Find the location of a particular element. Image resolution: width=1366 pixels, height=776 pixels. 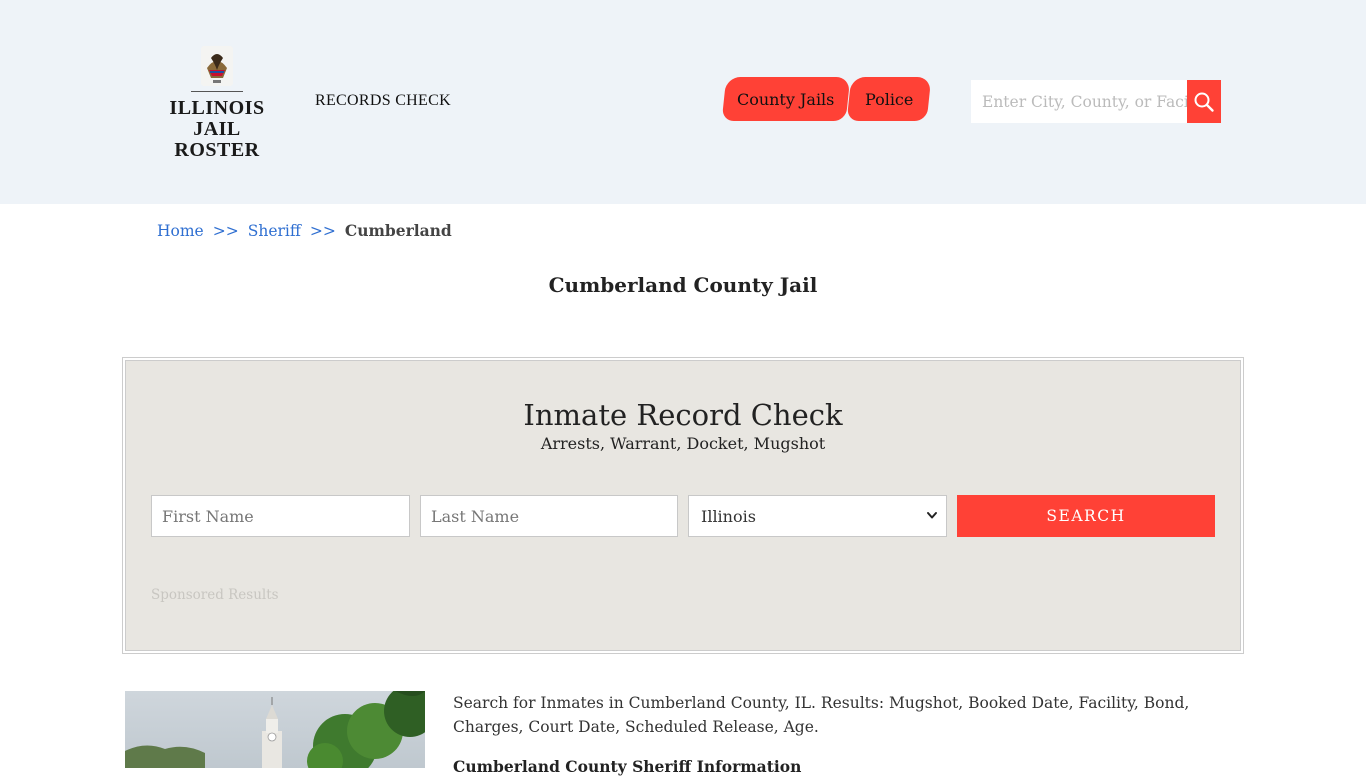

record-search-button: SEARCH is located at coordinates (1086, 516).